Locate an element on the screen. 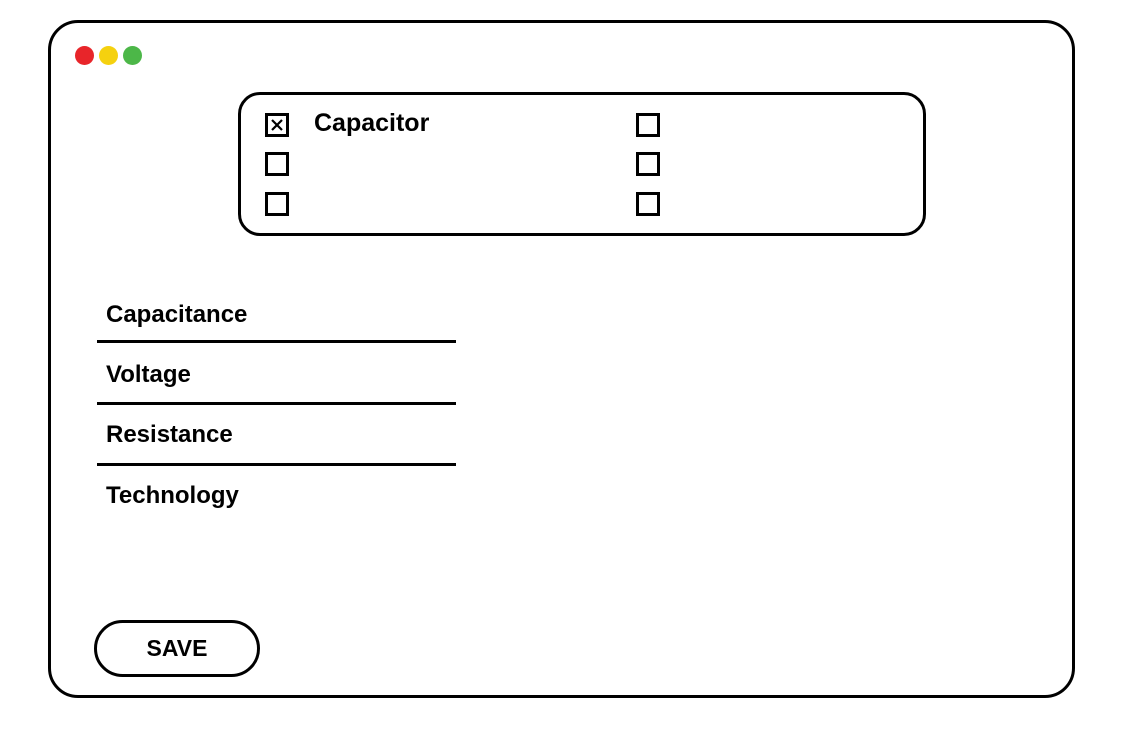  checkmark-x-icon is located at coordinates (277, 125).